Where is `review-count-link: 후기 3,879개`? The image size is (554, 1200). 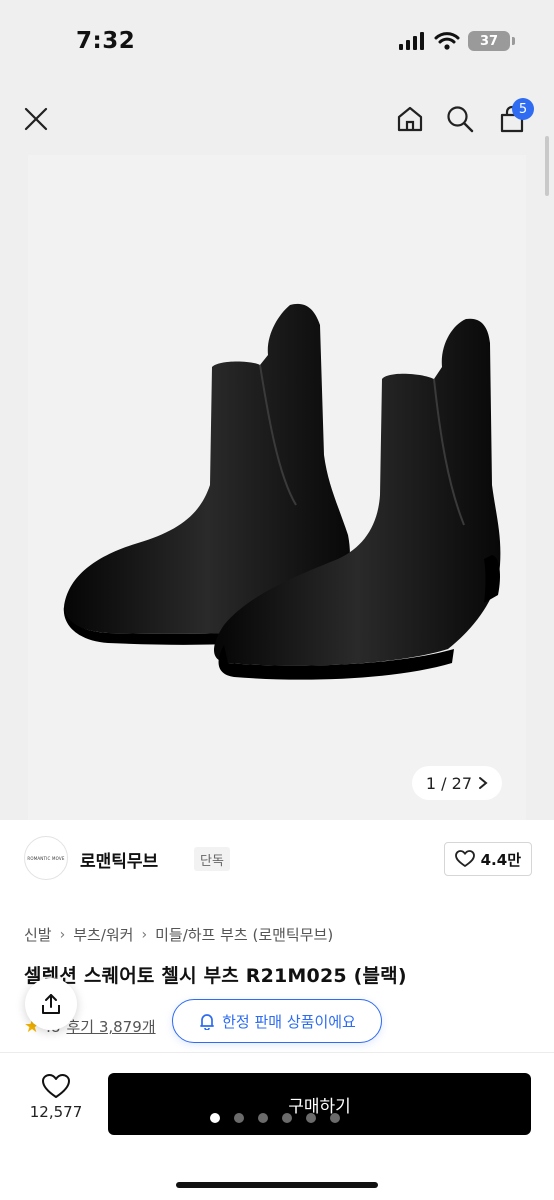
review-count-link: 후기 3,879개 is located at coordinates (110, 1026).